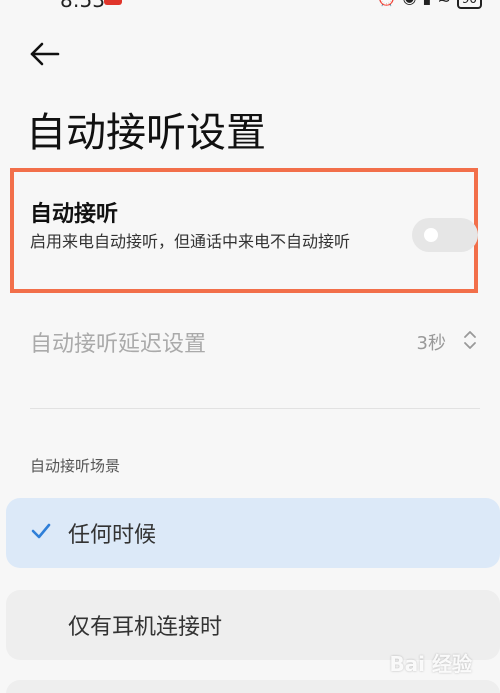  Describe the element at coordinates (146, 133) in the screenshot. I see `page-title: 自动接听设置` at that location.